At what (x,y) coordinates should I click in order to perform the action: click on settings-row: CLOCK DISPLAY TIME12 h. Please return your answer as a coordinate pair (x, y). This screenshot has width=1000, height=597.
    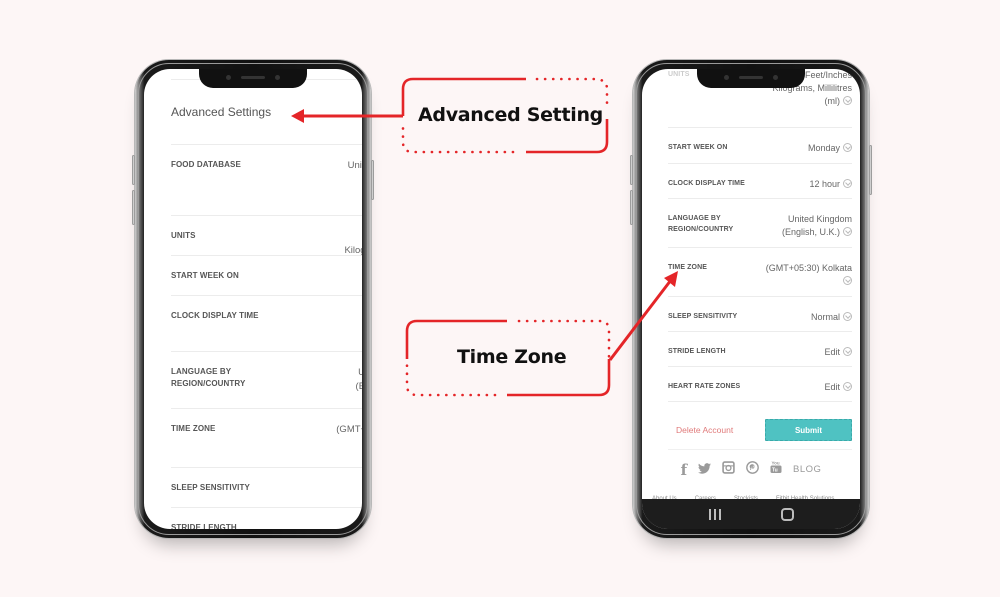
    Looking at the image, I should click on (266, 324).